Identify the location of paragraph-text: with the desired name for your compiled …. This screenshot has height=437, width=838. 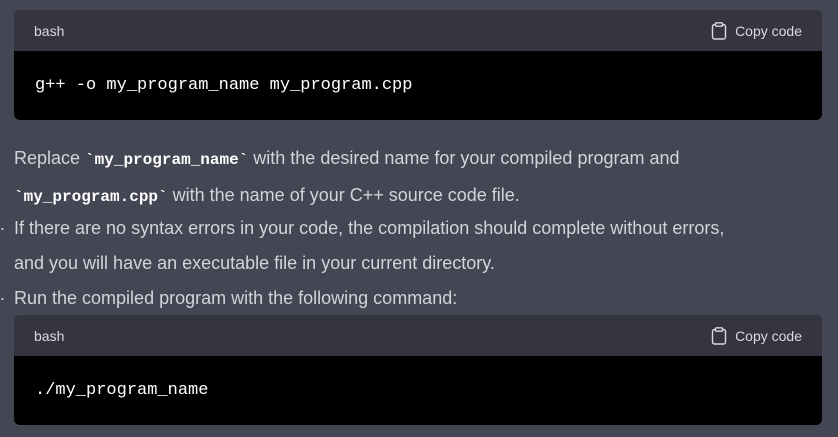
(464, 158).